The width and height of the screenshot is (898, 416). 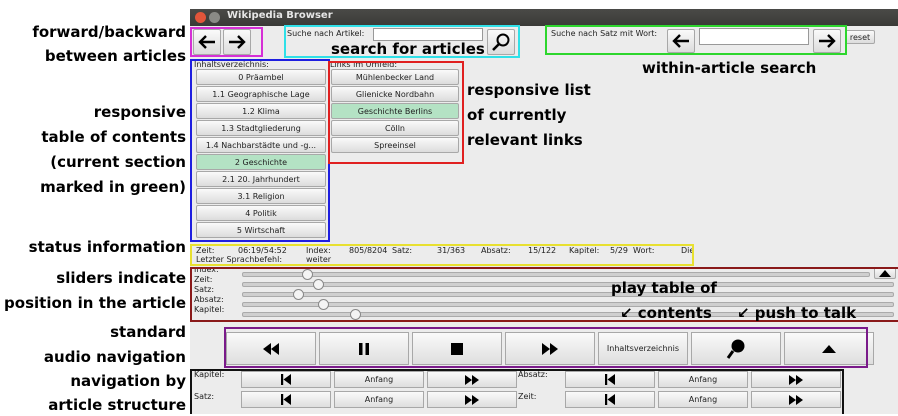 What do you see at coordinates (546, 347) in the screenshot?
I see `highlight-audio-navigation` at bounding box center [546, 347].